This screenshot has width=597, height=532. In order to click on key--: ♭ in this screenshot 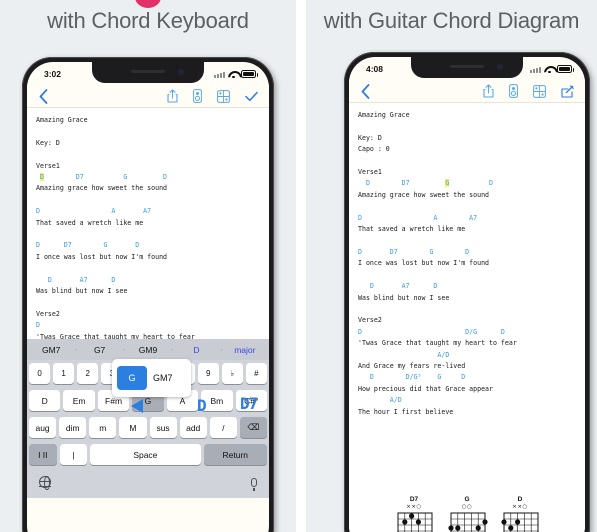, I will do `click(232, 373)`.